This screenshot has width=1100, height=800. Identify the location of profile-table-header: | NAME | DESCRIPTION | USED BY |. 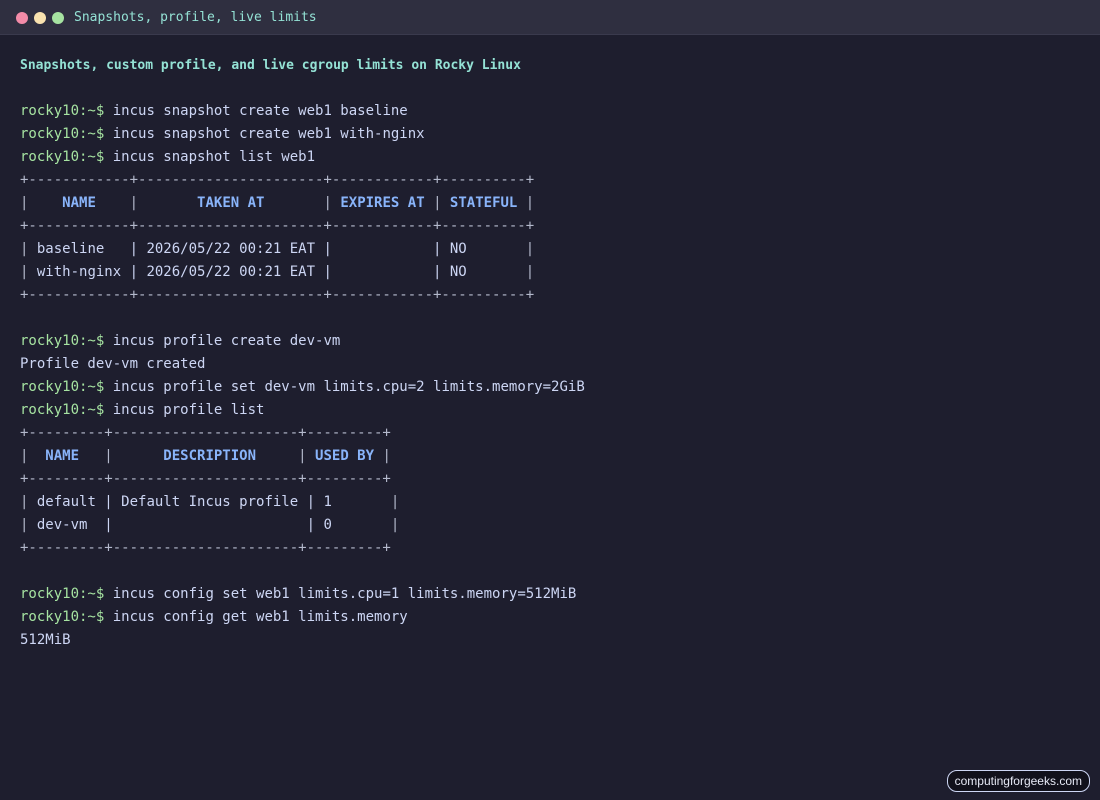
(205, 456).